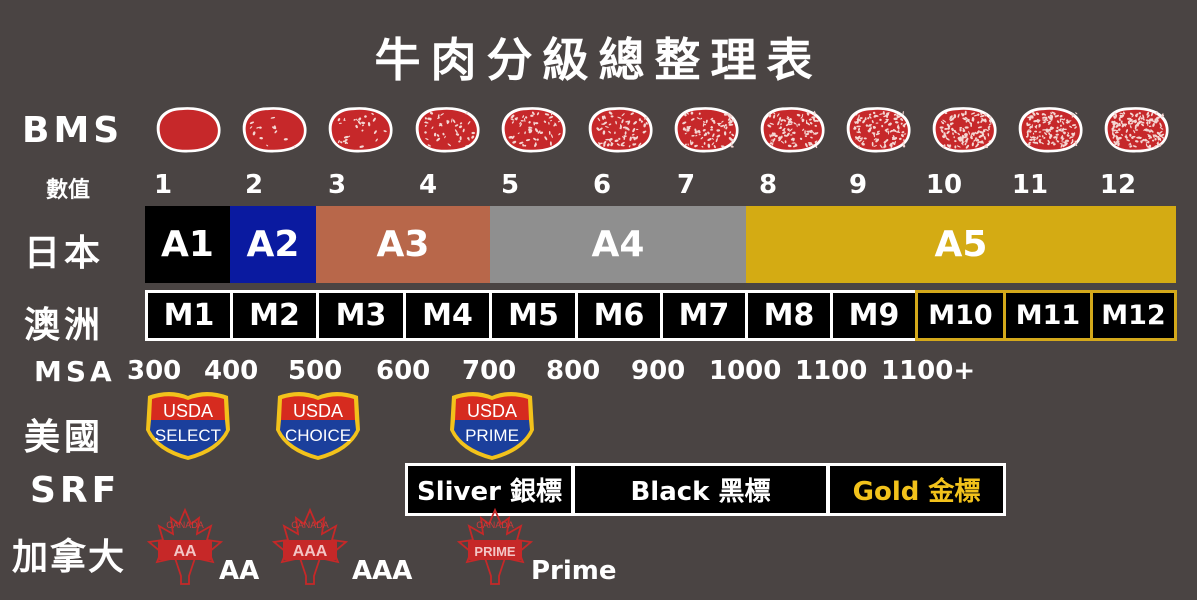 This screenshot has height=600, width=1197. I want to click on australia-grade-m12: M12, so click(1133, 315).